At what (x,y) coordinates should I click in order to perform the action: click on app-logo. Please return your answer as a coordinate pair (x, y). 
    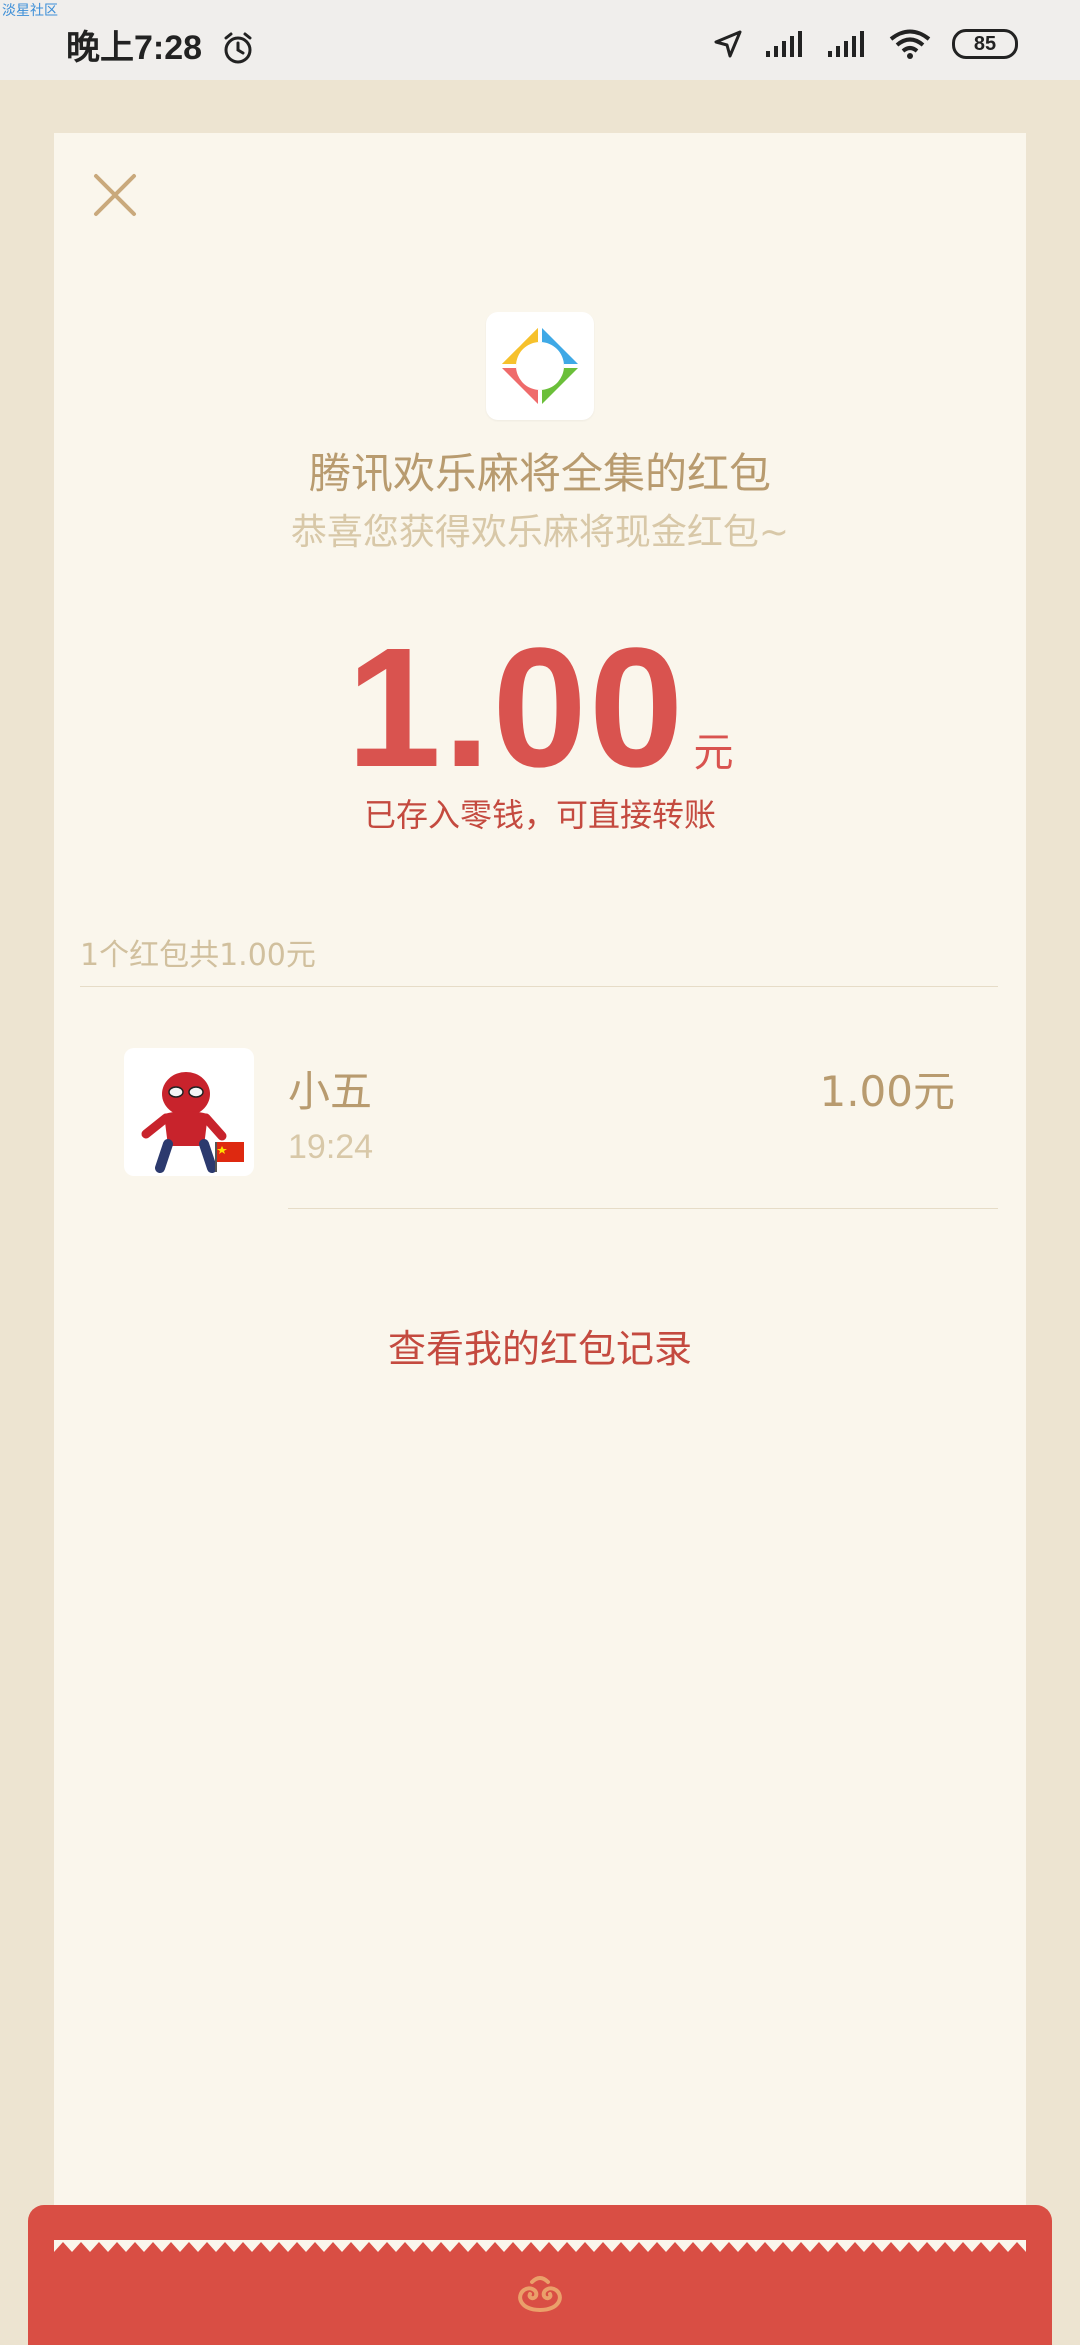
    Looking at the image, I should click on (540, 366).